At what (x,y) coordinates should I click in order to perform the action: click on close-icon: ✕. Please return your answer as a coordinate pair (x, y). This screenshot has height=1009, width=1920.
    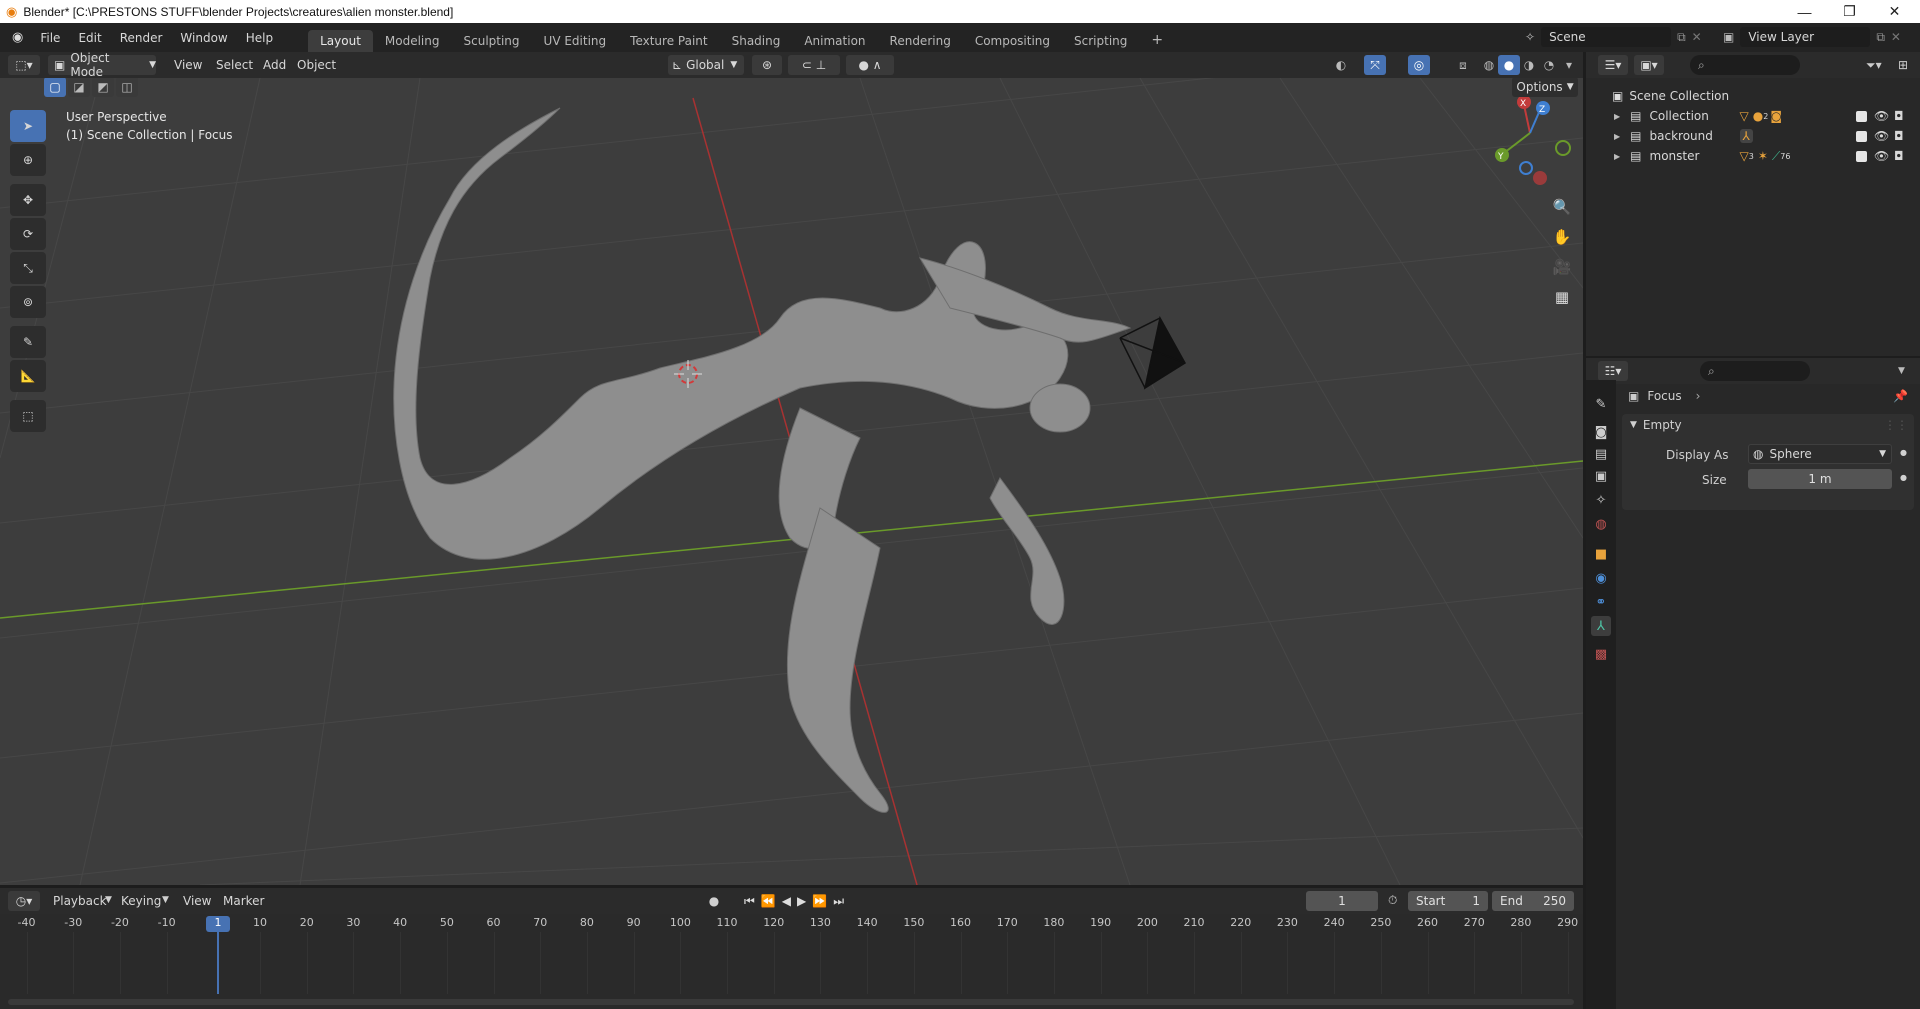
    Looking at the image, I should click on (1894, 11).